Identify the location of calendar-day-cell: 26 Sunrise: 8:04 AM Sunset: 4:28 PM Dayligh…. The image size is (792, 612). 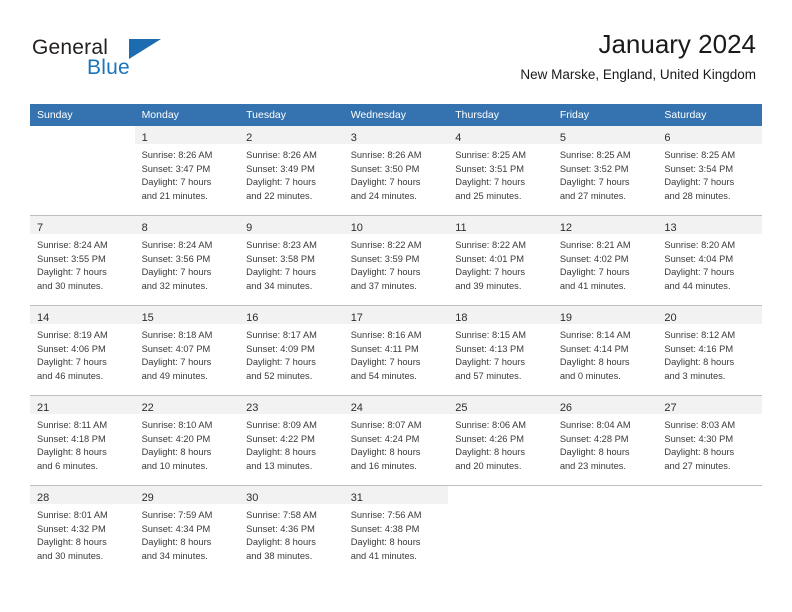
(605, 440).